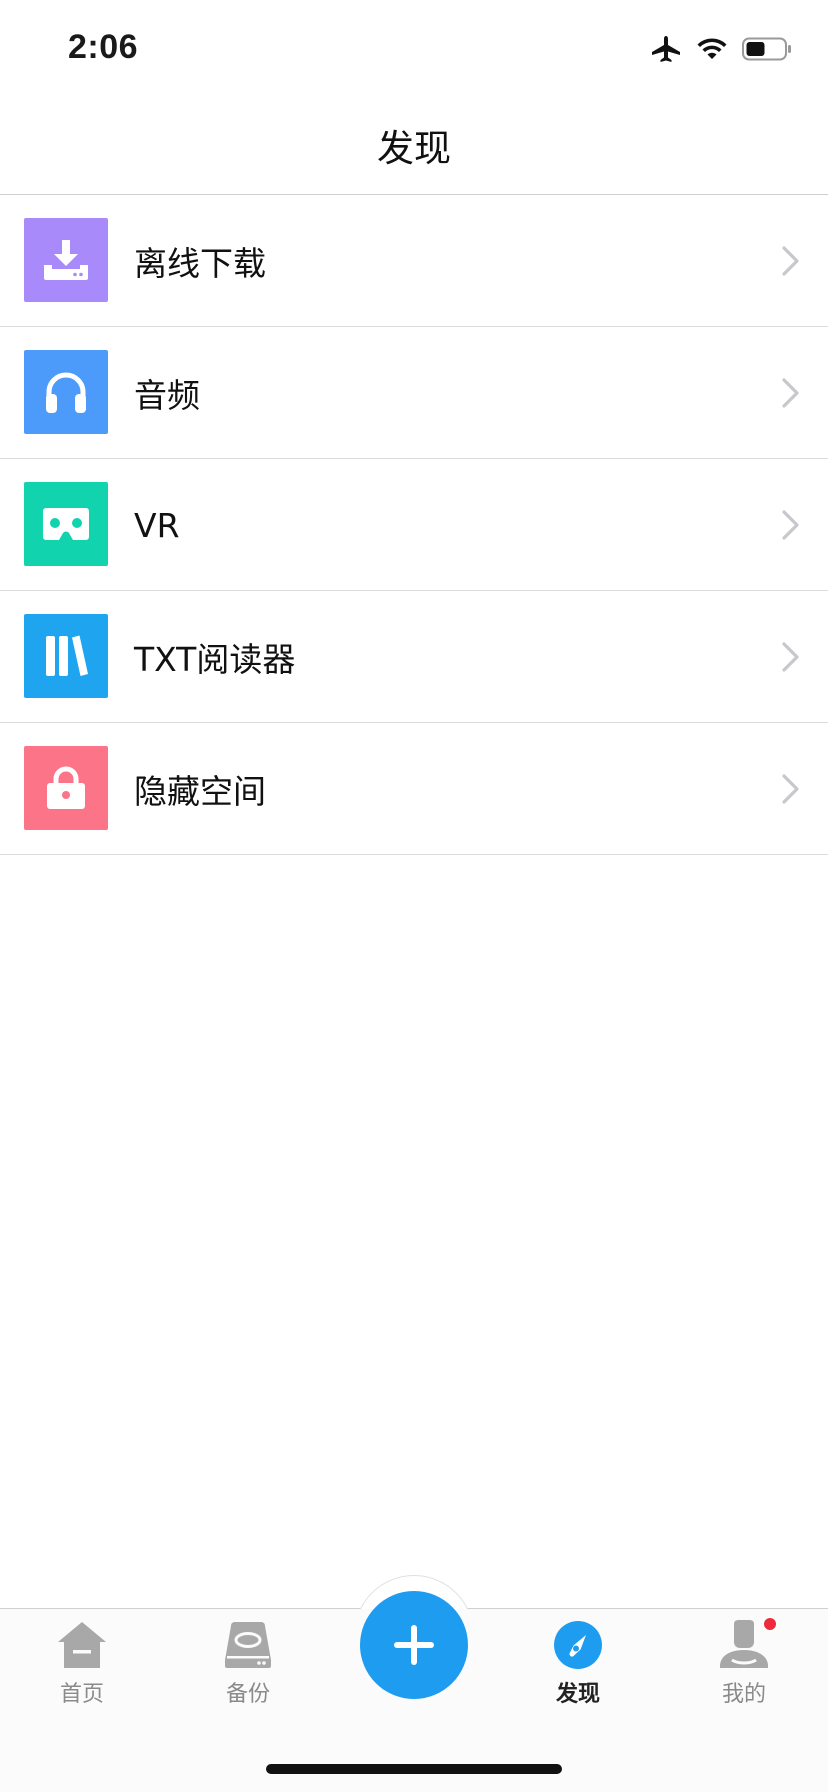  I want to click on headphones-icon, so click(66, 392).